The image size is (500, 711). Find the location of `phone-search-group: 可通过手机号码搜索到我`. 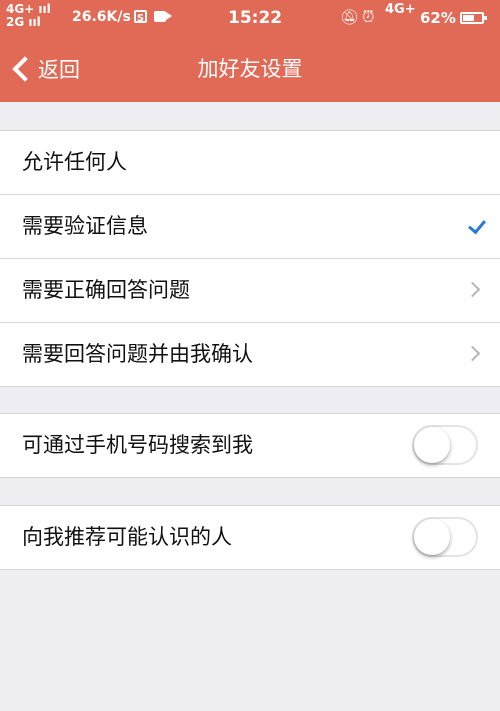

phone-search-group: 可通过手机号码搜索到我 is located at coordinates (250, 445).